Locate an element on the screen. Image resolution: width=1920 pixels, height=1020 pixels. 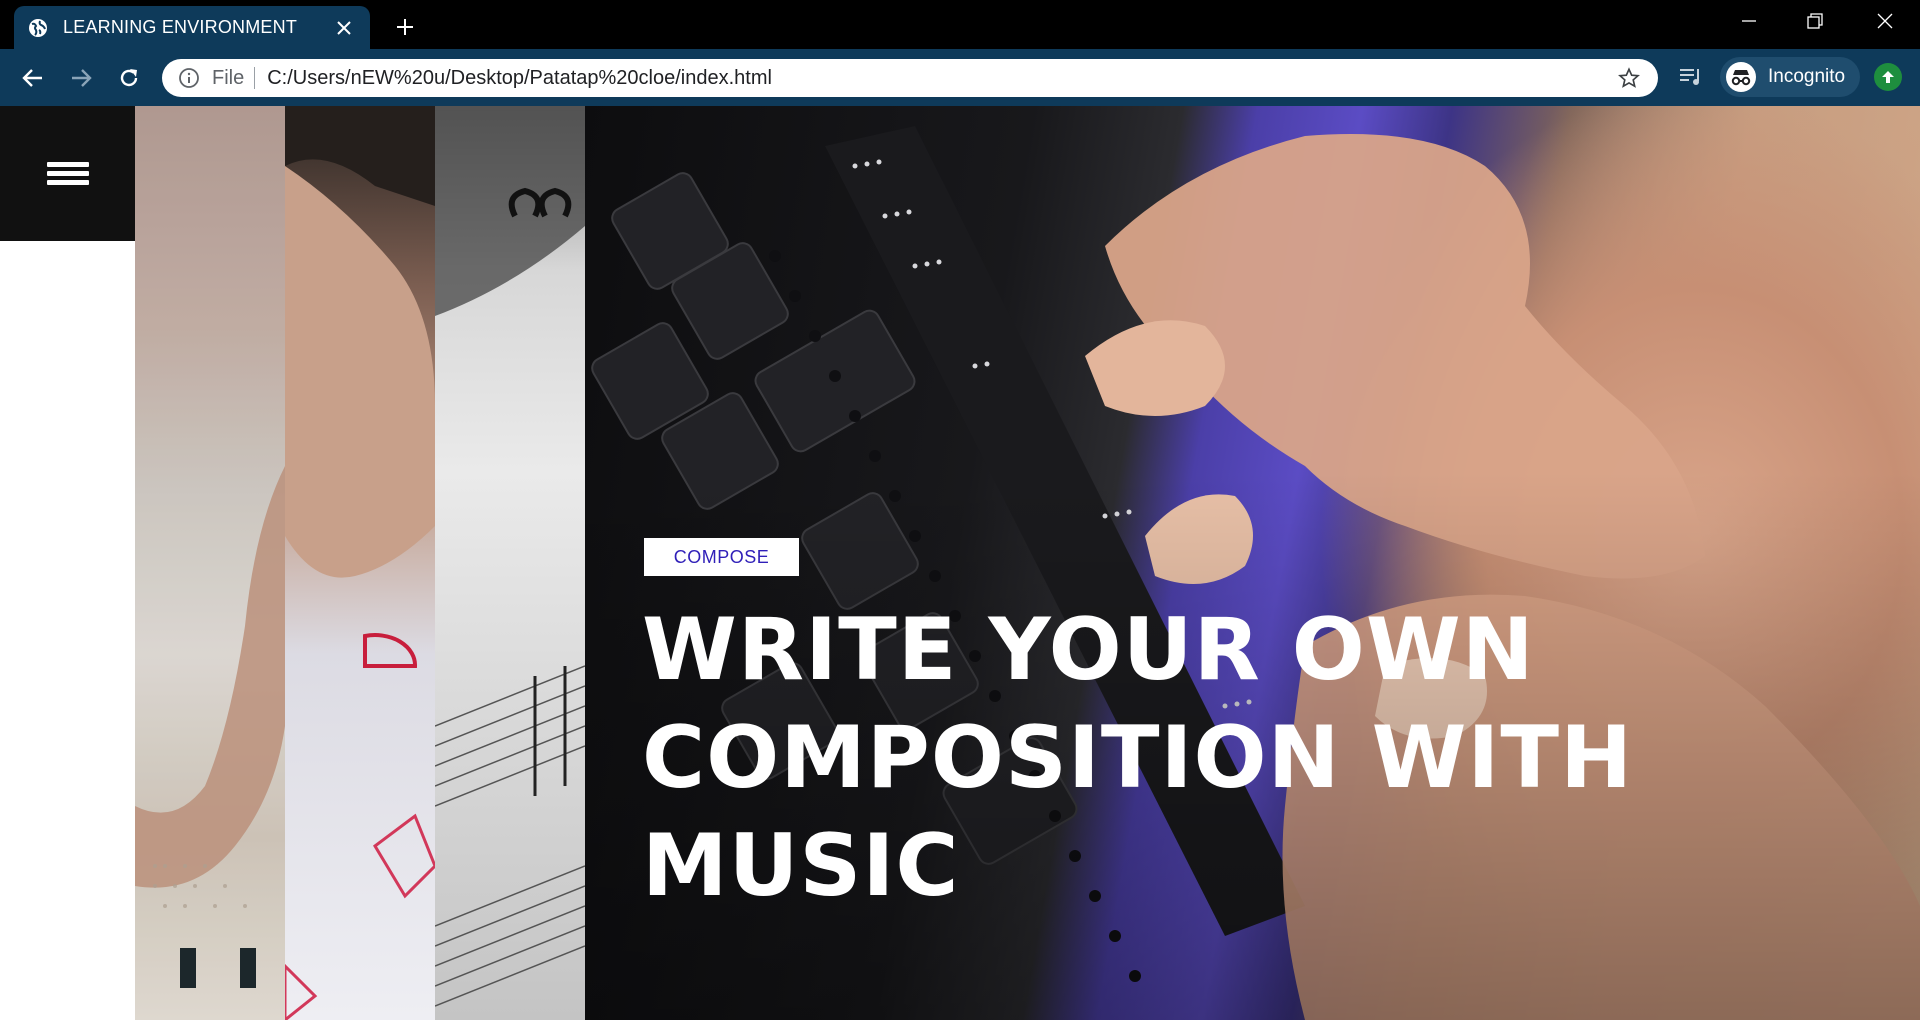
incognito-label: Incognito is located at coordinates (1807, 76).